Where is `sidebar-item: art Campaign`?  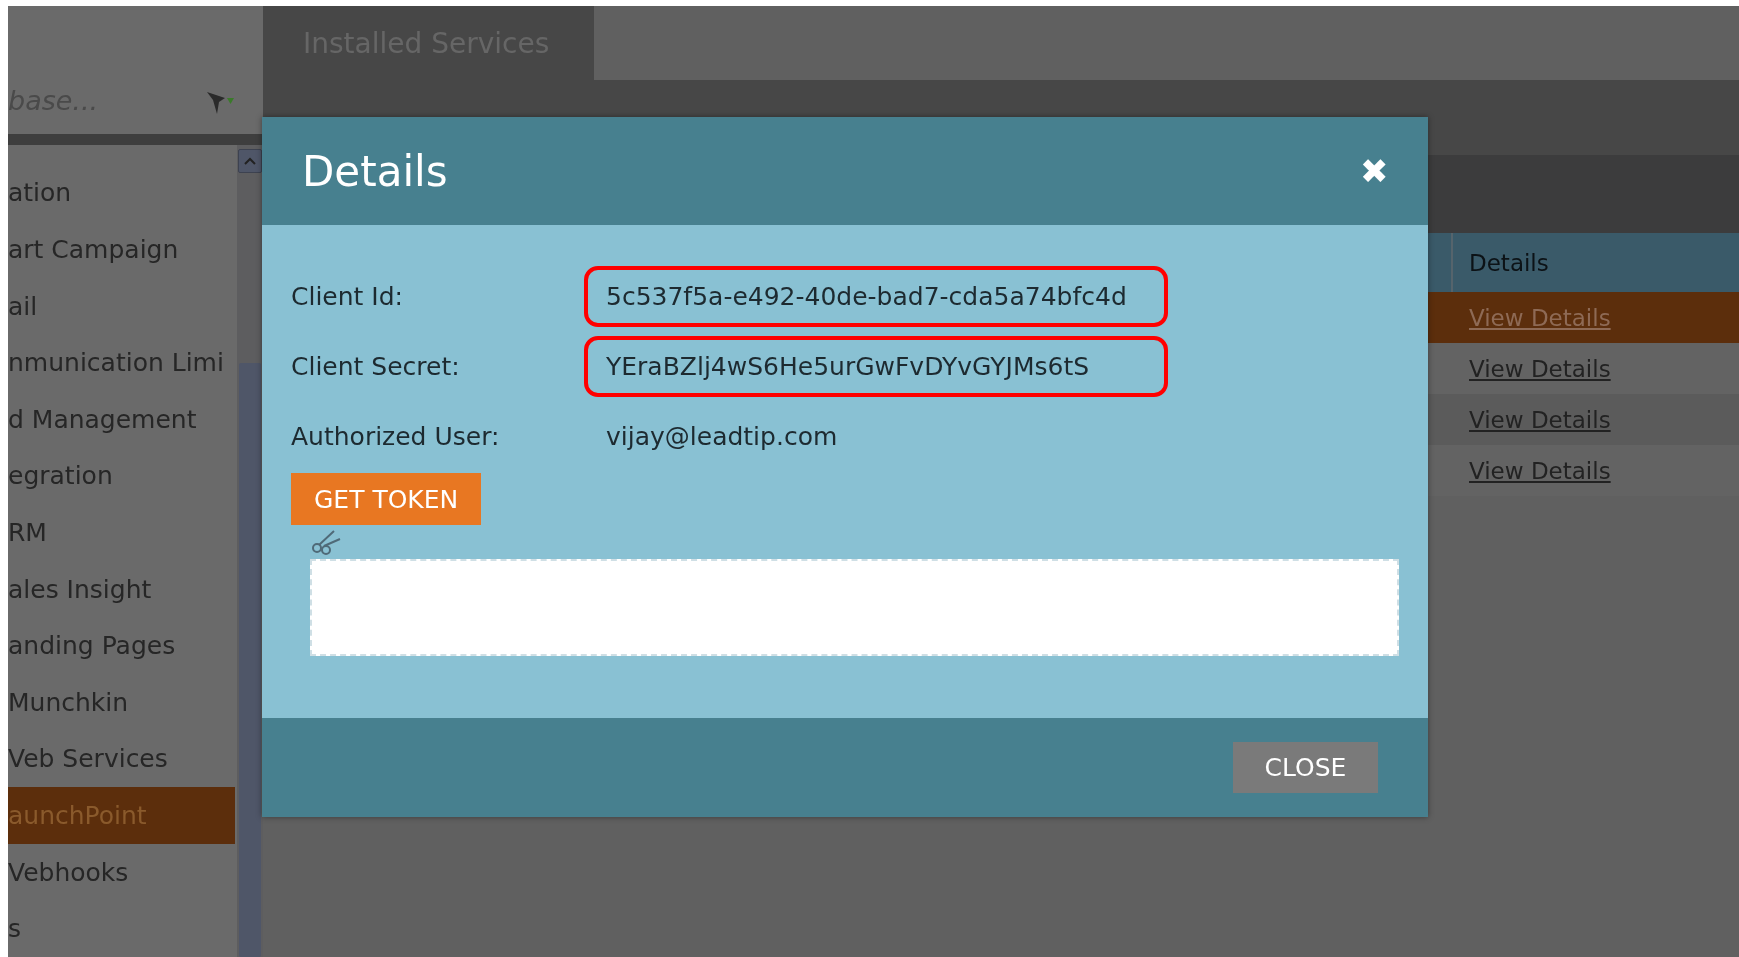
sidebar-item: art Campaign is located at coordinates (121, 249).